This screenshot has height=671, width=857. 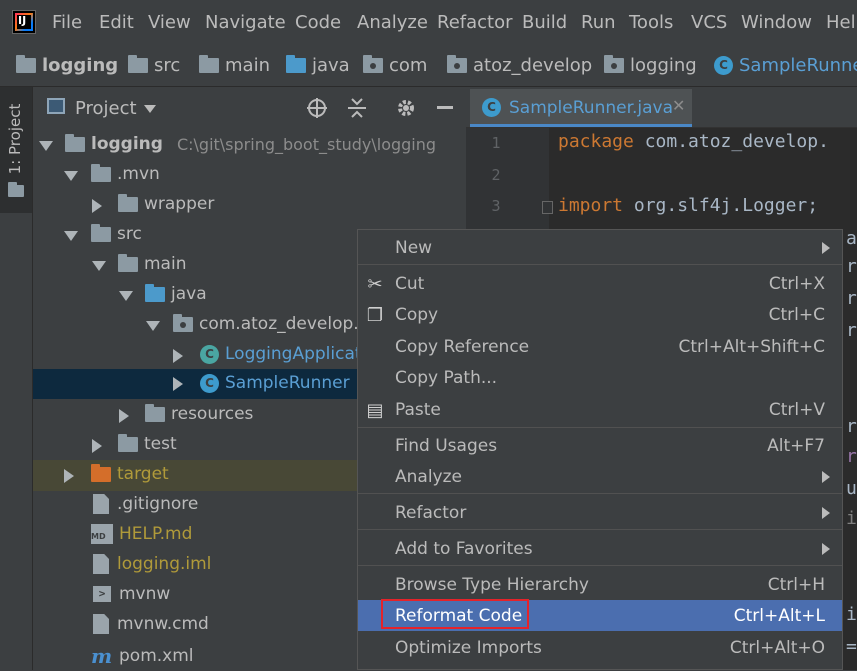 I want to click on menu-code: Code, so click(x=318, y=22).